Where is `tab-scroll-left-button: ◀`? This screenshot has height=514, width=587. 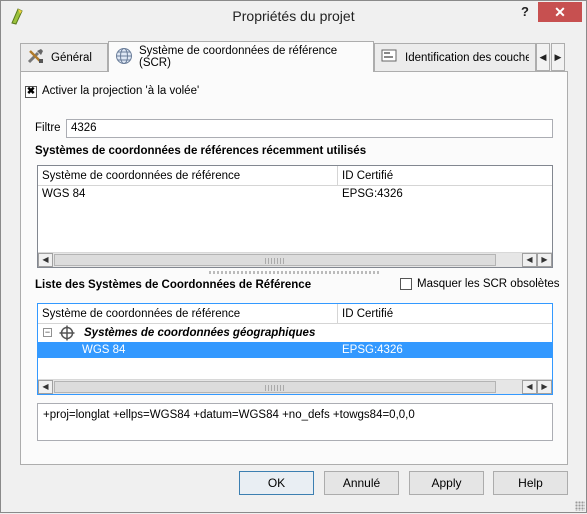 tab-scroll-left-button: ◀ is located at coordinates (543, 57).